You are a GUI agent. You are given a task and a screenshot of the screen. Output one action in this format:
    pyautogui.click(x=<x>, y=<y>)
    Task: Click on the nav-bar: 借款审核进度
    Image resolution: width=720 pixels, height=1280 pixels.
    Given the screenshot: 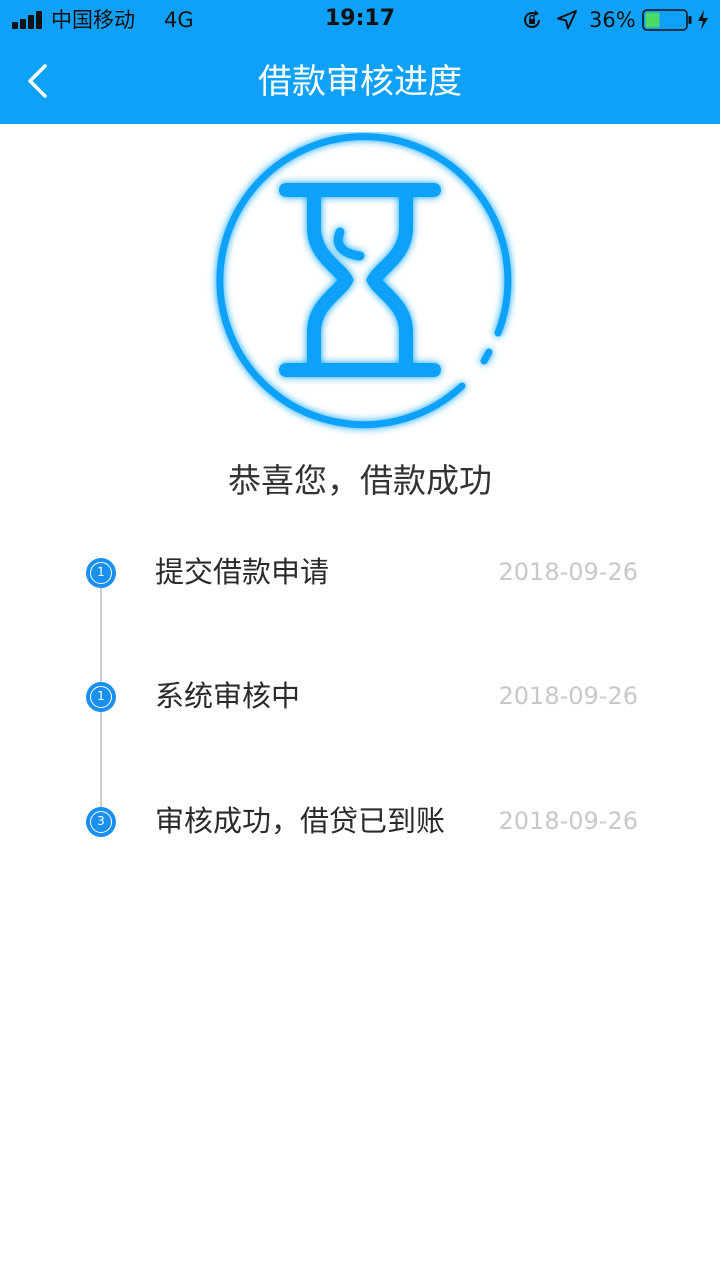 What is the action you would take?
    pyautogui.click(x=360, y=82)
    